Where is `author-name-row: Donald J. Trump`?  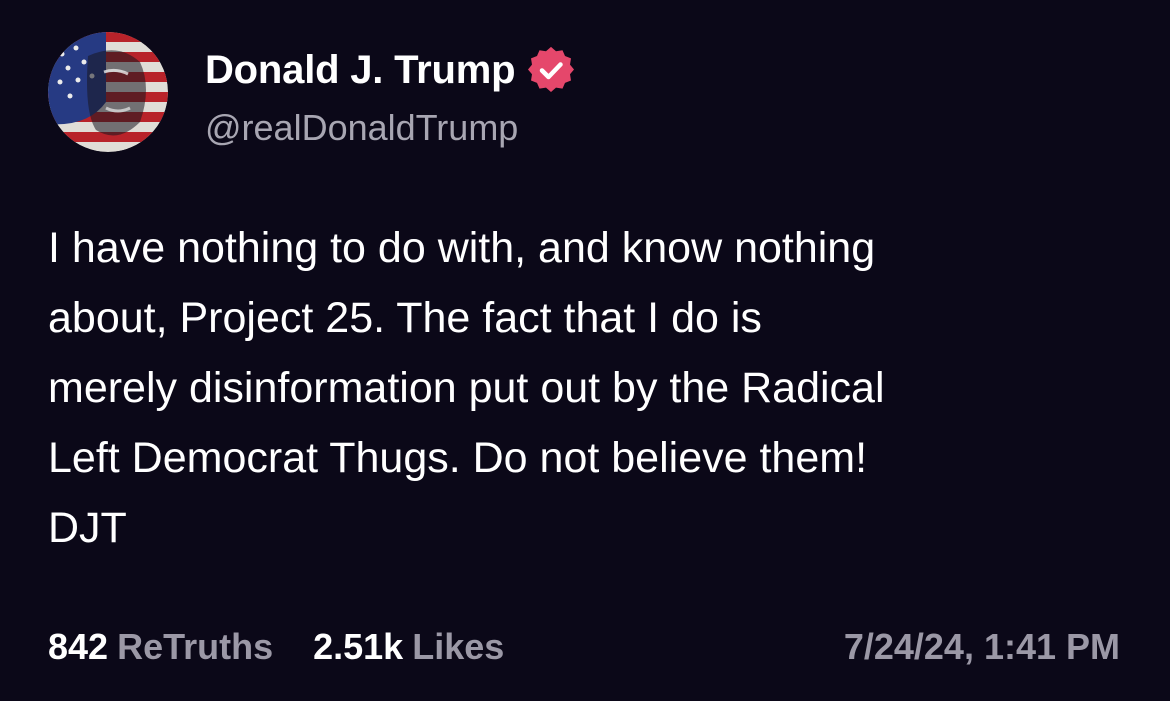
author-name-row: Donald J. Trump is located at coordinates (390, 70).